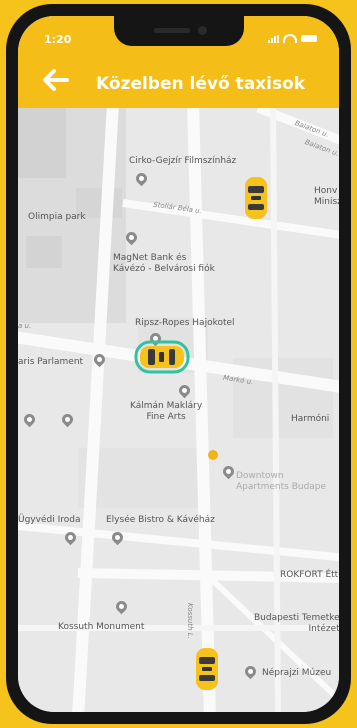 This screenshot has width=357, height=728. Describe the element at coordinates (57, 217) in the screenshot. I see `place-label: Olimpia park` at that location.